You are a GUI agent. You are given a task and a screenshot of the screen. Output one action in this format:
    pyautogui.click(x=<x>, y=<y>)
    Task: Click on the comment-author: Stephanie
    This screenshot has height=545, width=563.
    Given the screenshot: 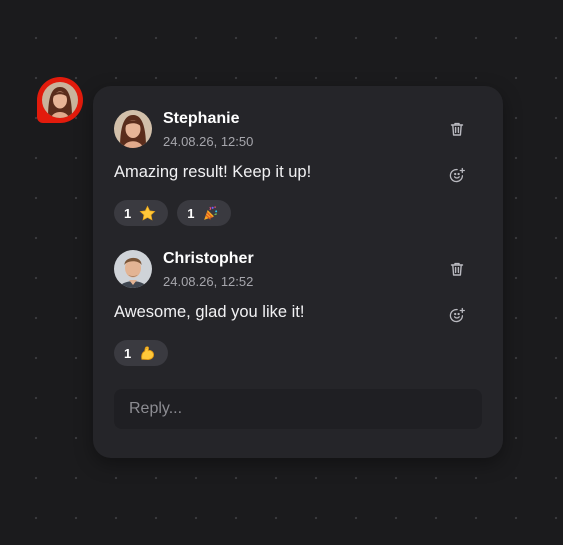 What is the action you would take?
    pyautogui.click(x=201, y=118)
    